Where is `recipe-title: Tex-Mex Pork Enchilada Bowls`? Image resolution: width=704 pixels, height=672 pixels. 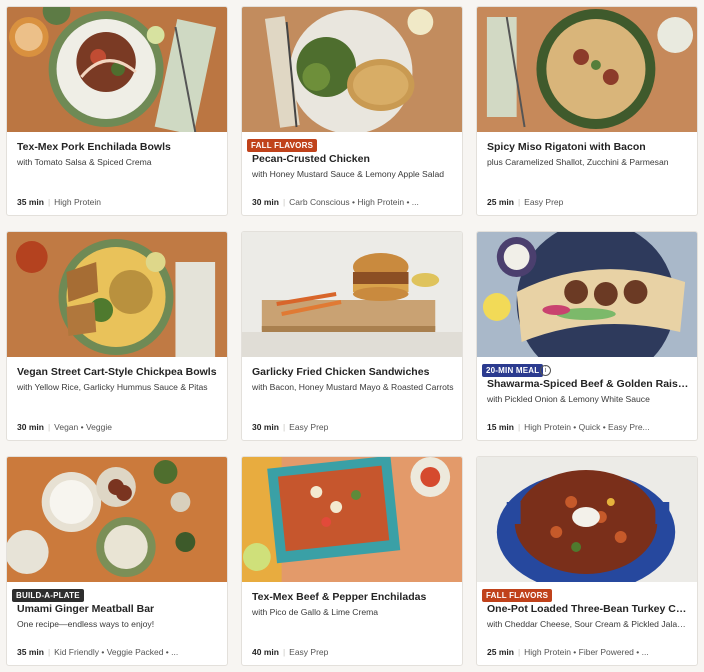 recipe-title: Tex-Mex Pork Enchilada Bowls is located at coordinates (118, 147).